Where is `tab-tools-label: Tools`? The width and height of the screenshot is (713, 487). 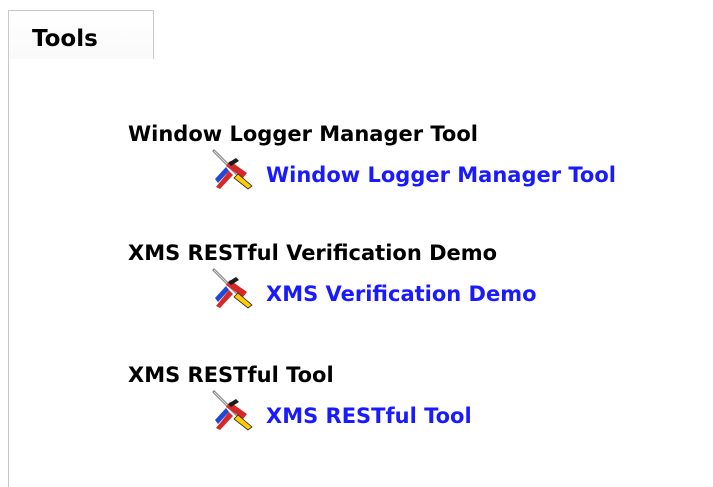 tab-tools-label: Tools is located at coordinates (65, 39).